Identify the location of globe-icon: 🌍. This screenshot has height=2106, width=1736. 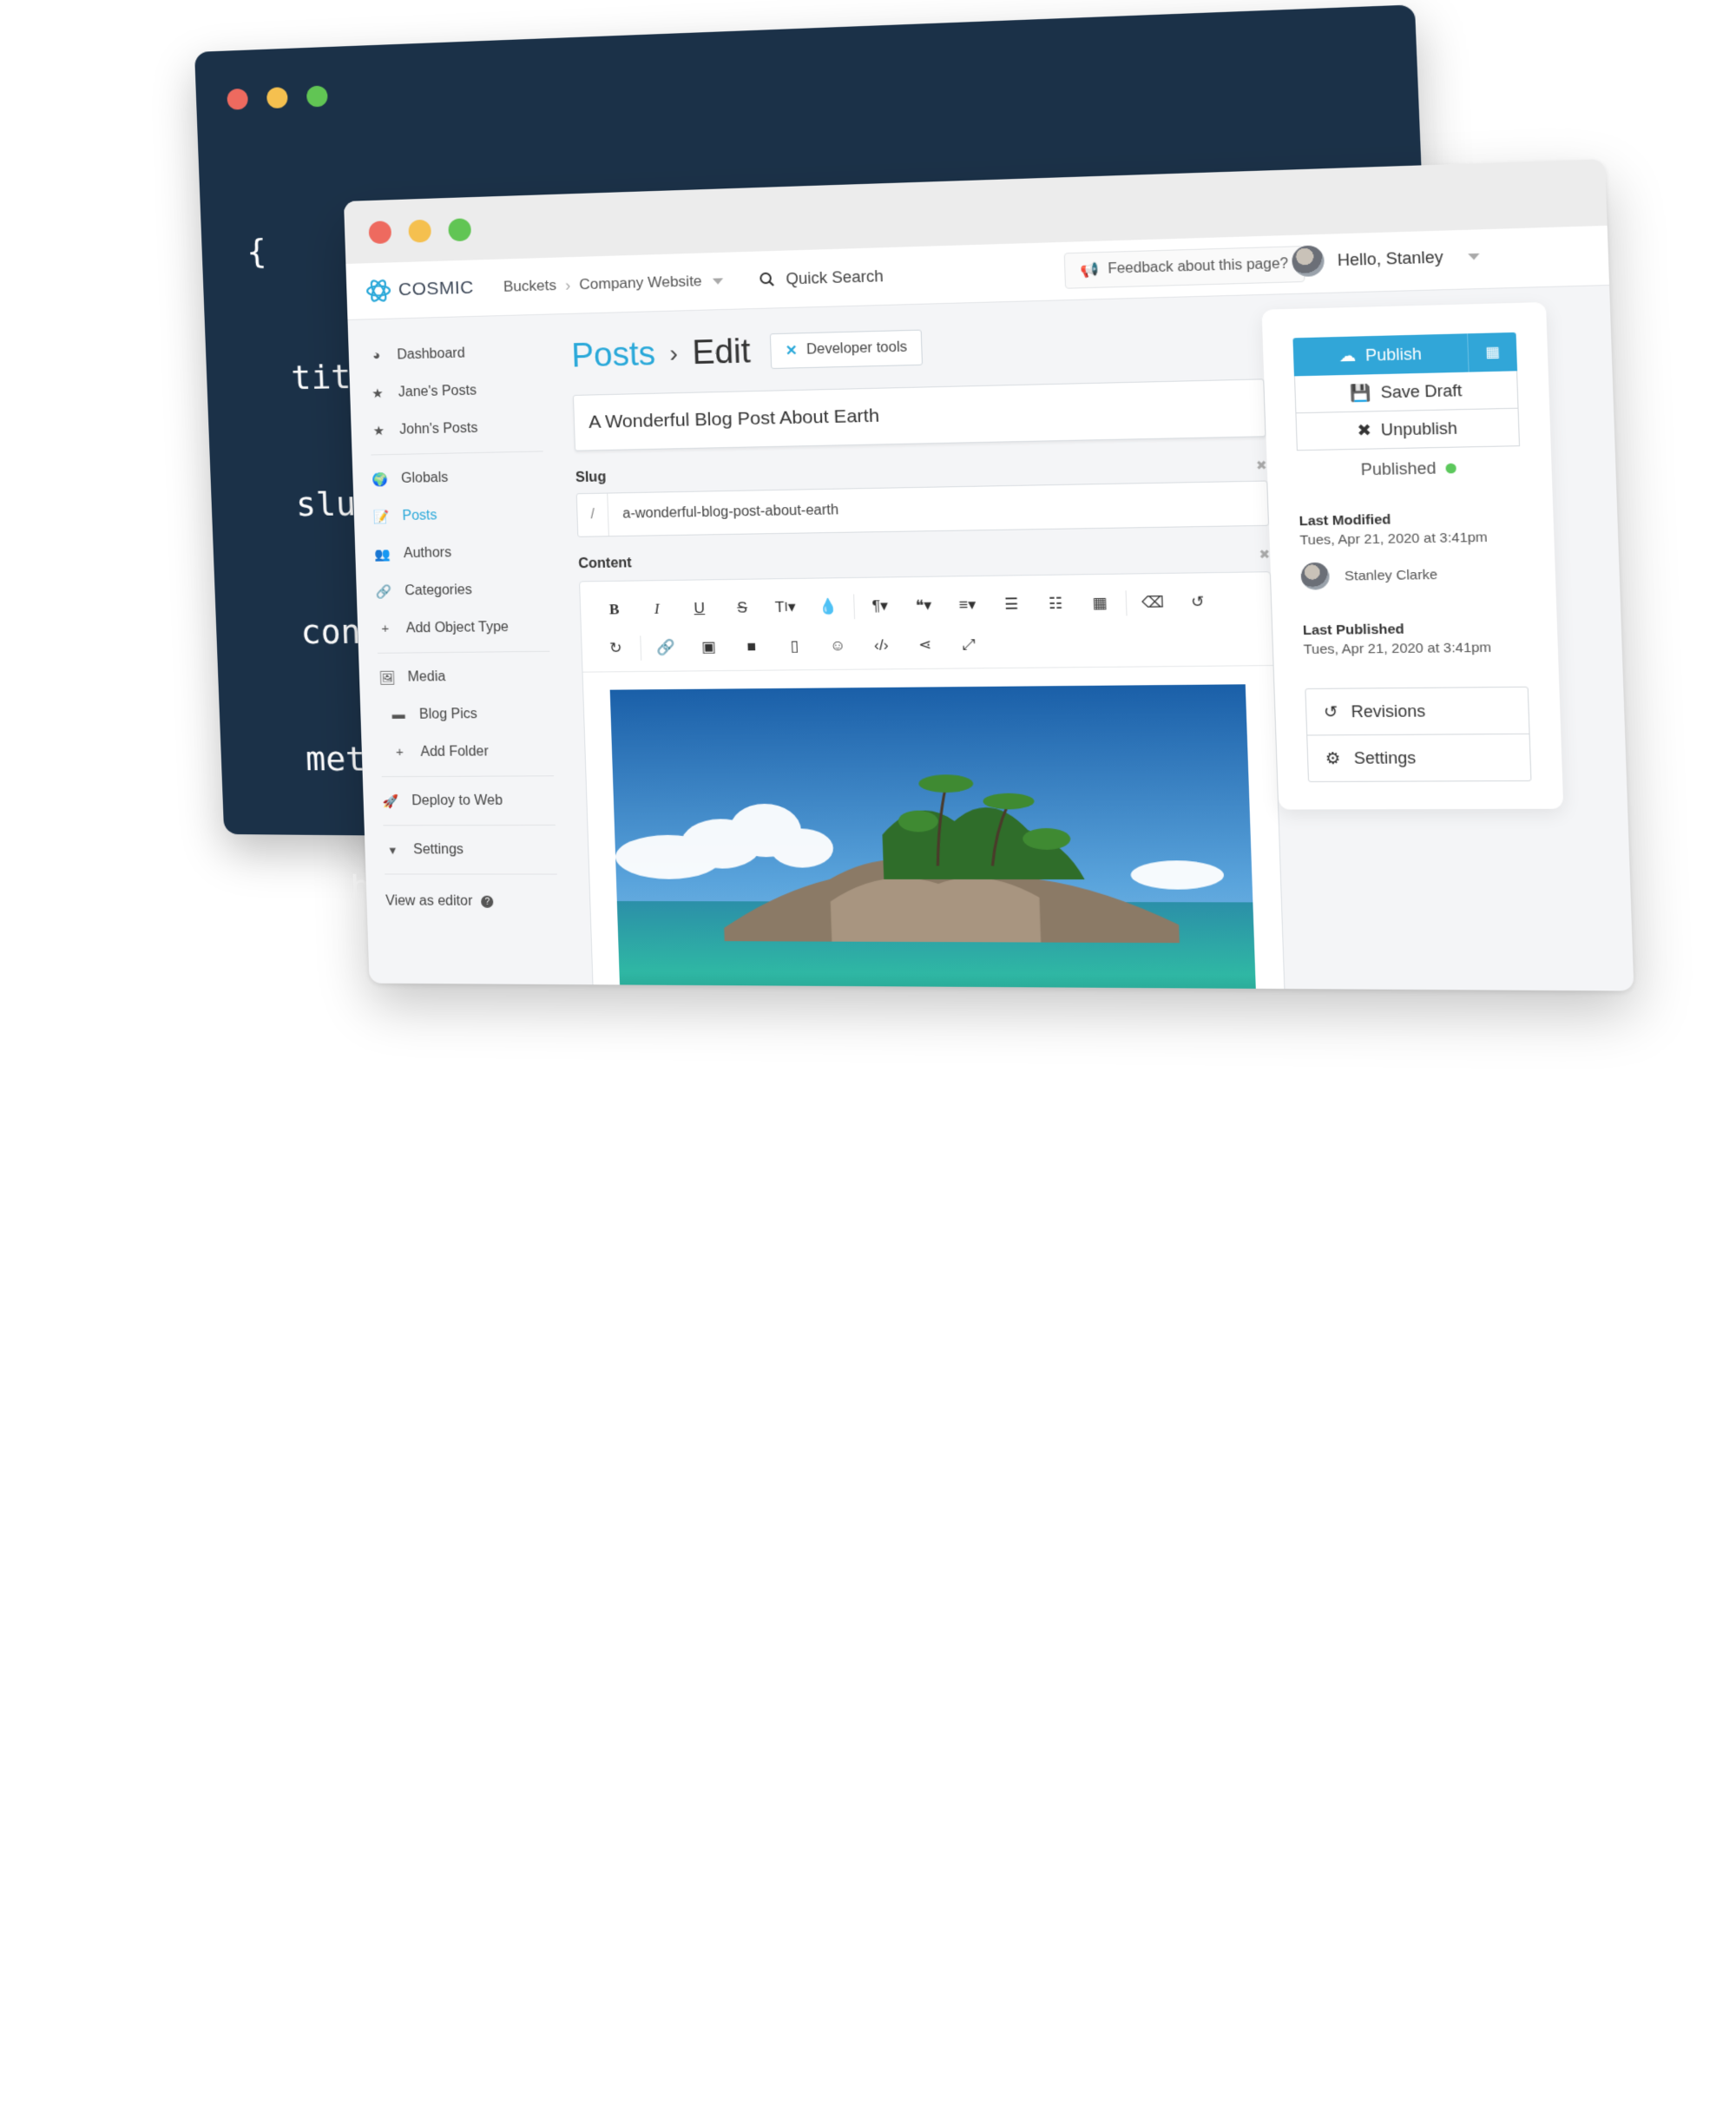
(380, 480).